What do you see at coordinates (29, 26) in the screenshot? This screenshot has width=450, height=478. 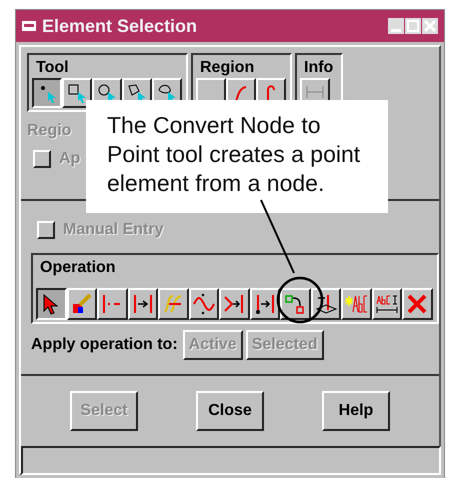 I see `window-menu-icon` at bounding box center [29, 26].